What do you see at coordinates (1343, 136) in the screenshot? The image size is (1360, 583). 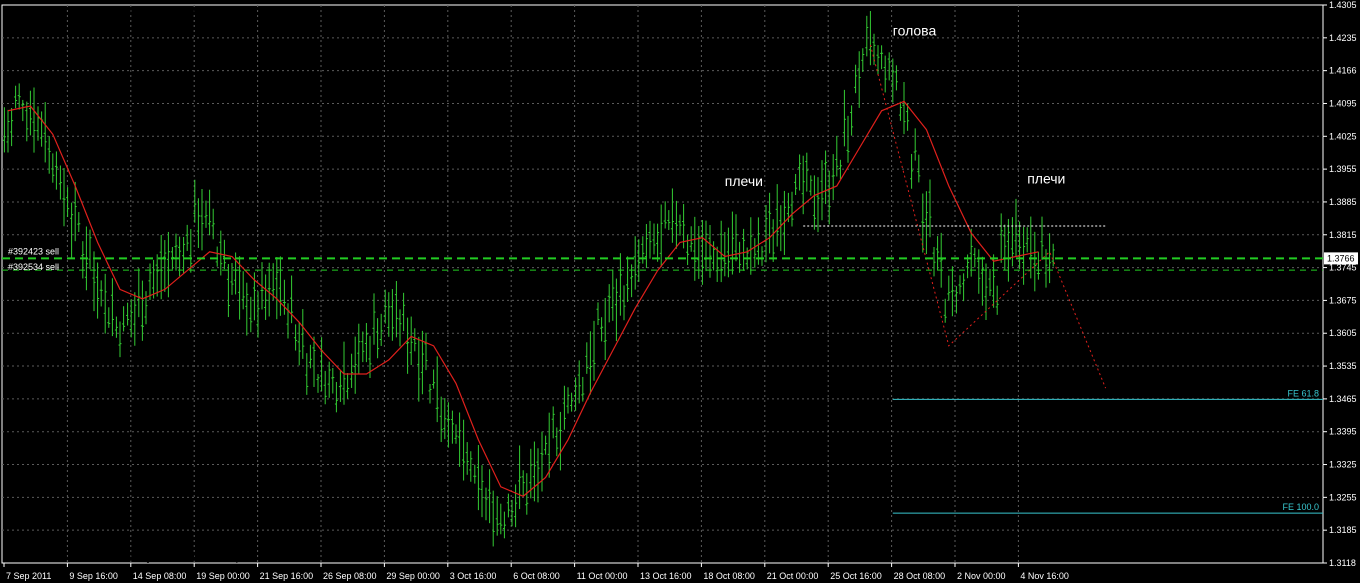 I see `y-tick-label: 1.4025` at bounding box center [1343, 136].